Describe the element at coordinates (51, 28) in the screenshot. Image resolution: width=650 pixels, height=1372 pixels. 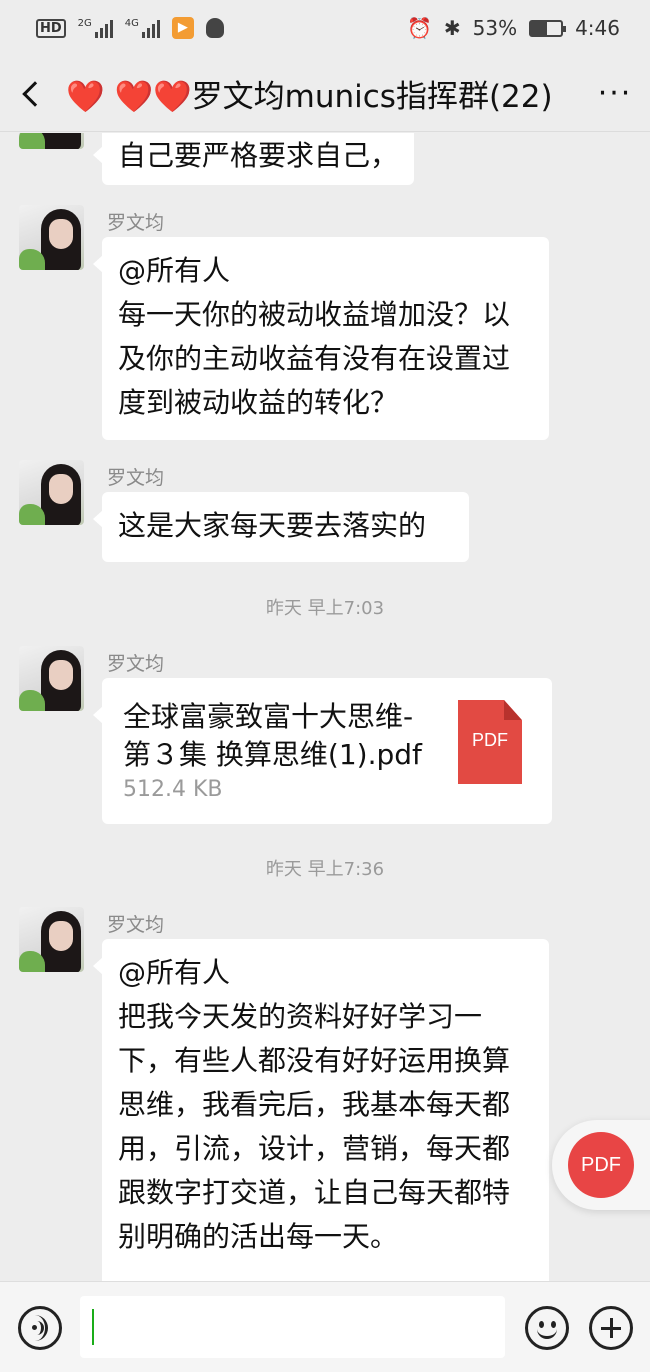
I see `hd-badge: HD` at that location.